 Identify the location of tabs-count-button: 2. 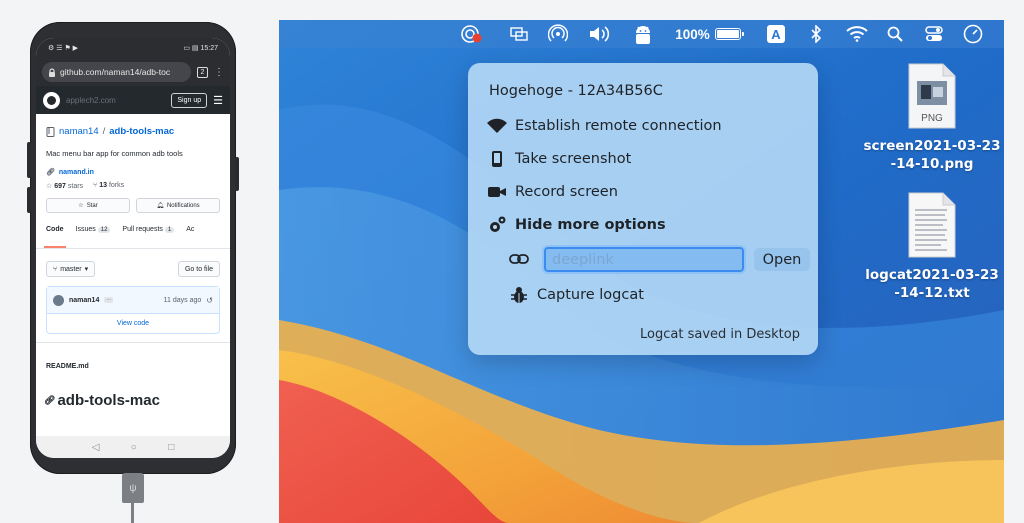
(202, 72).